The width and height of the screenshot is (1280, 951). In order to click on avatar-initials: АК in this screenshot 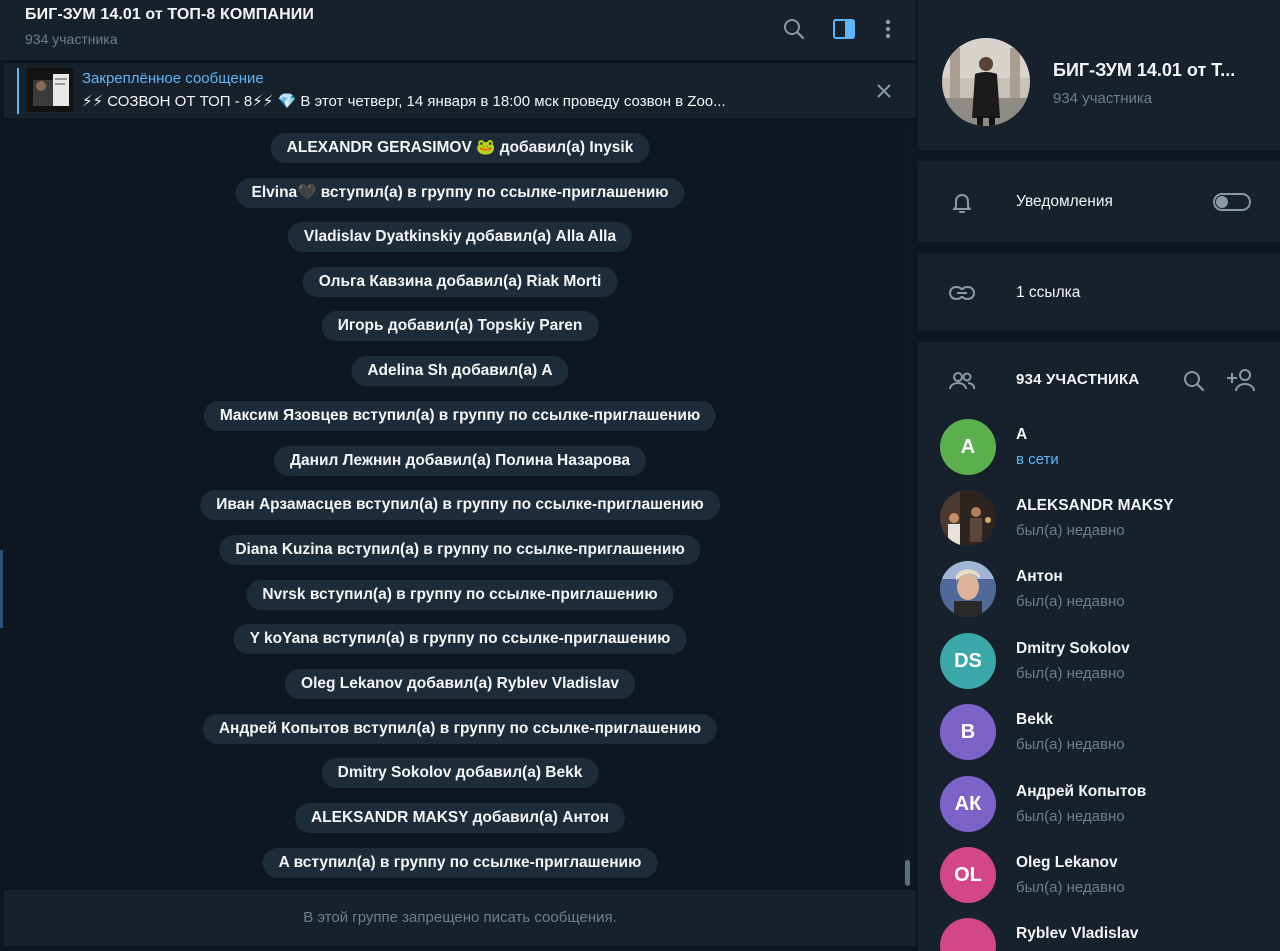, I will do `click(968, 803)`.